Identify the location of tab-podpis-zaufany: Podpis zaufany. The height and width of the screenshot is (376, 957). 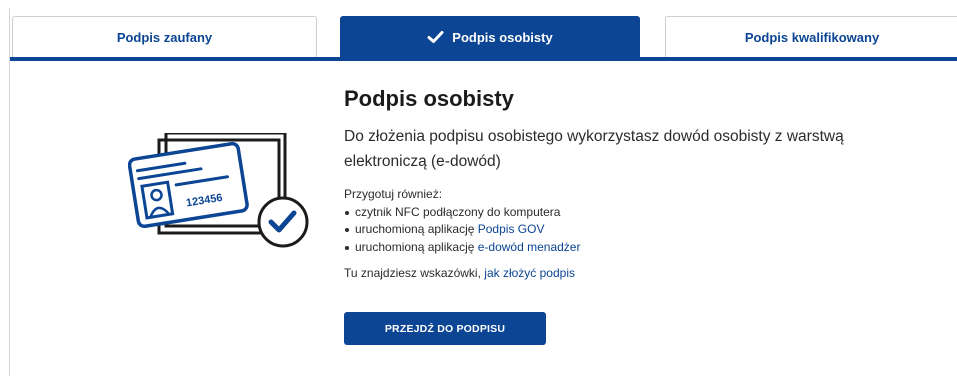
(164, 36).